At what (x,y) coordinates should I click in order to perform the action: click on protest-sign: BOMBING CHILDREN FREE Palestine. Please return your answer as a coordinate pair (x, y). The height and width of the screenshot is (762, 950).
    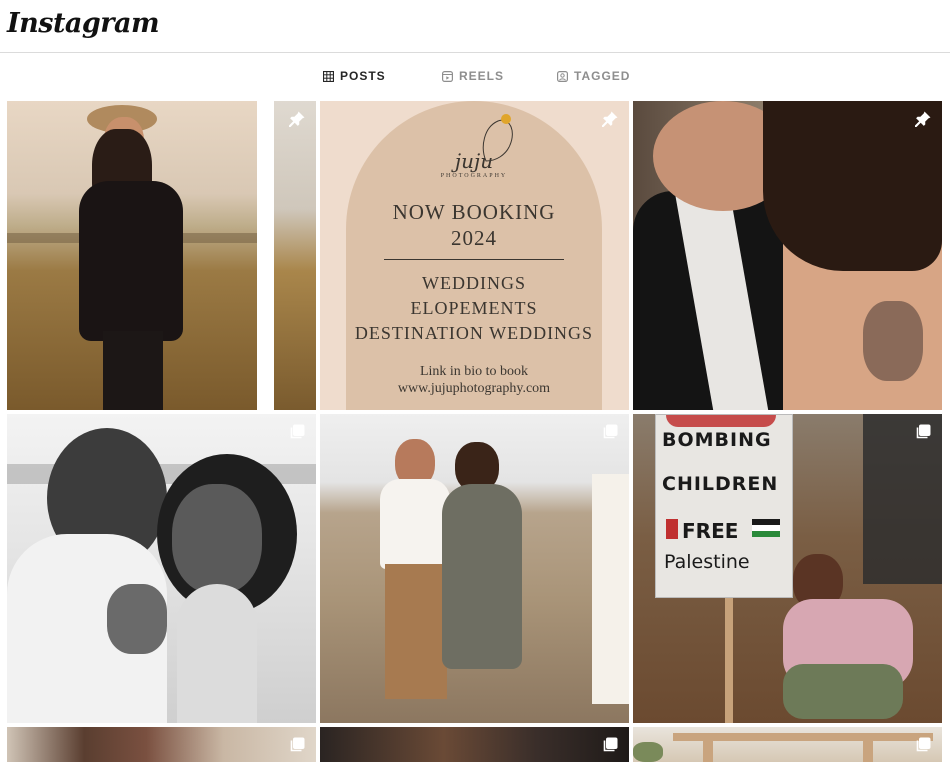
    Looking at the image, I should click on (724, 506).